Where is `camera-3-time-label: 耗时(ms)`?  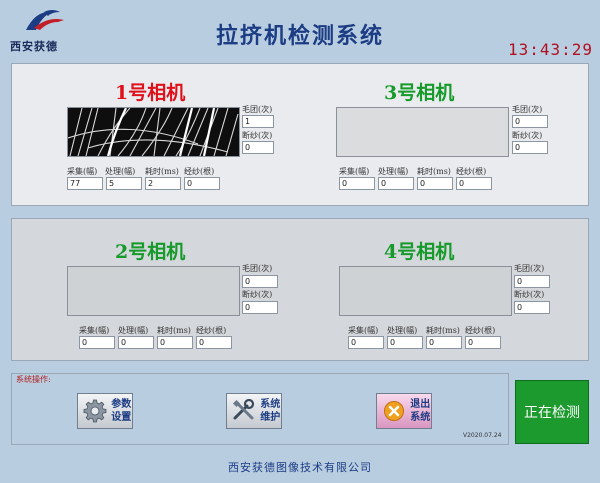
camera-3-time-label: 耗时(ms) is located at coordinates (434, 171).